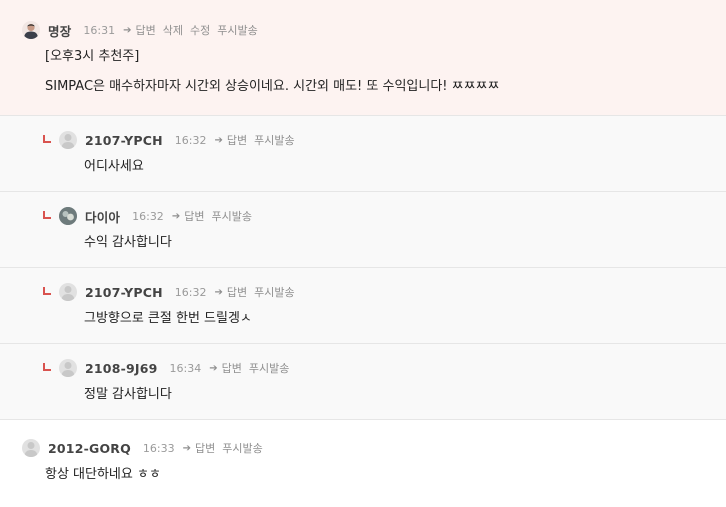 Image resolution: width=726 pixels, height=507 pixels. Describe the element at coordinates (185, 368) in the screenshot. I see `comment-time: 16:34` at that location.